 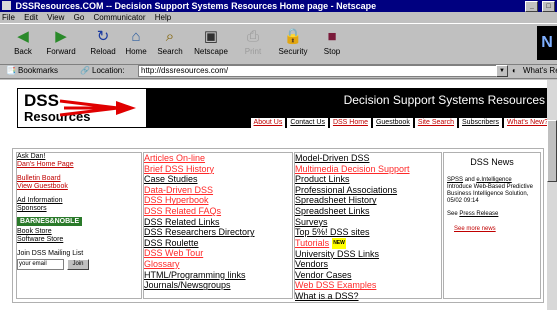 I want to click on dans-home-link: Dan's Home Page, so click(x=79, y=165).